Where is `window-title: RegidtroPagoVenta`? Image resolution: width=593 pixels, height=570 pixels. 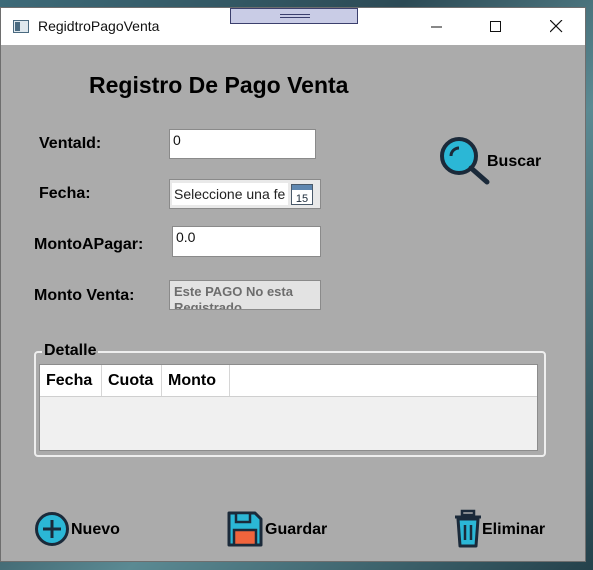
window-title: RegidtroPagoVenta is located at coordinates (99, 26).